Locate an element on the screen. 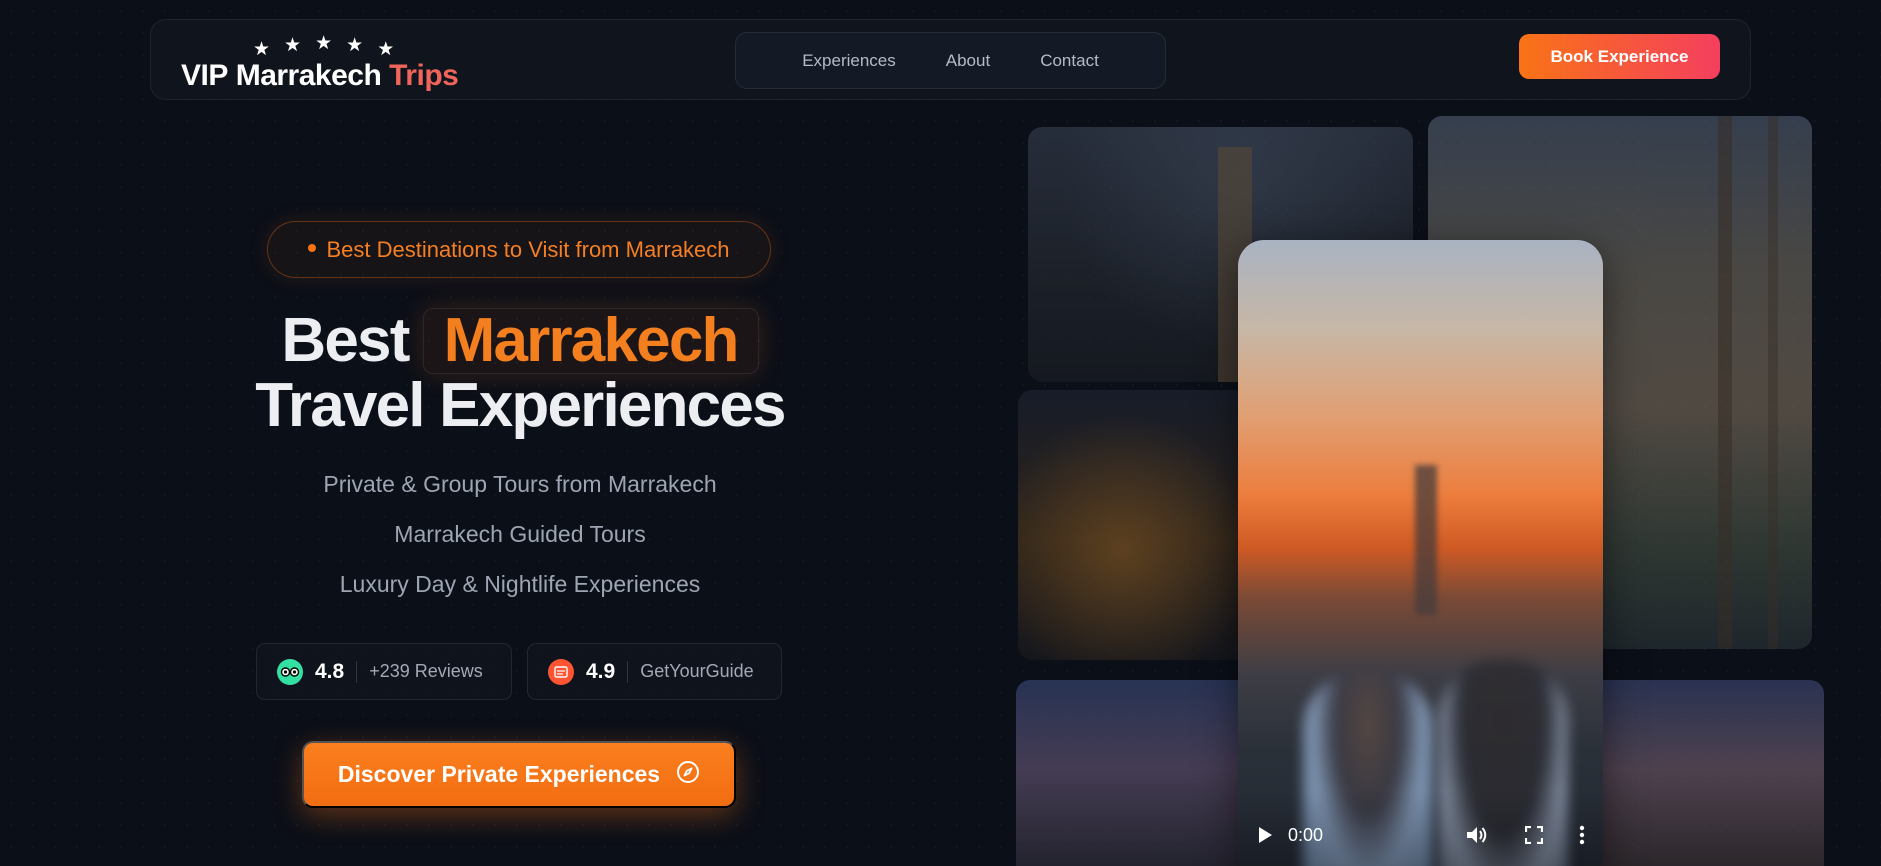 The width and height of the screenshot is (1881, 866). hero-subtitle-1: Private & Group Tours from Marrakech is located at coordinates (520, 484).